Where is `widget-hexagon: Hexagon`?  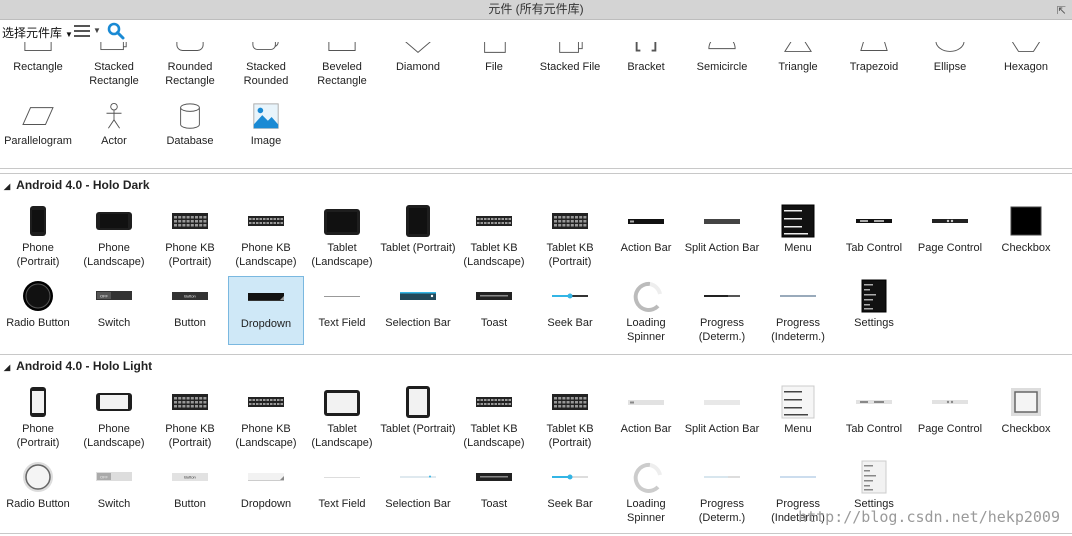 widget-hexagon: Hexagon is located at coordinates (1026, 68).